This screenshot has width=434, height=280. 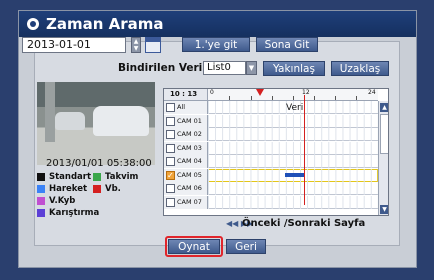 I want to click on camera-label: CAM 07, so click(x=186, y=202).